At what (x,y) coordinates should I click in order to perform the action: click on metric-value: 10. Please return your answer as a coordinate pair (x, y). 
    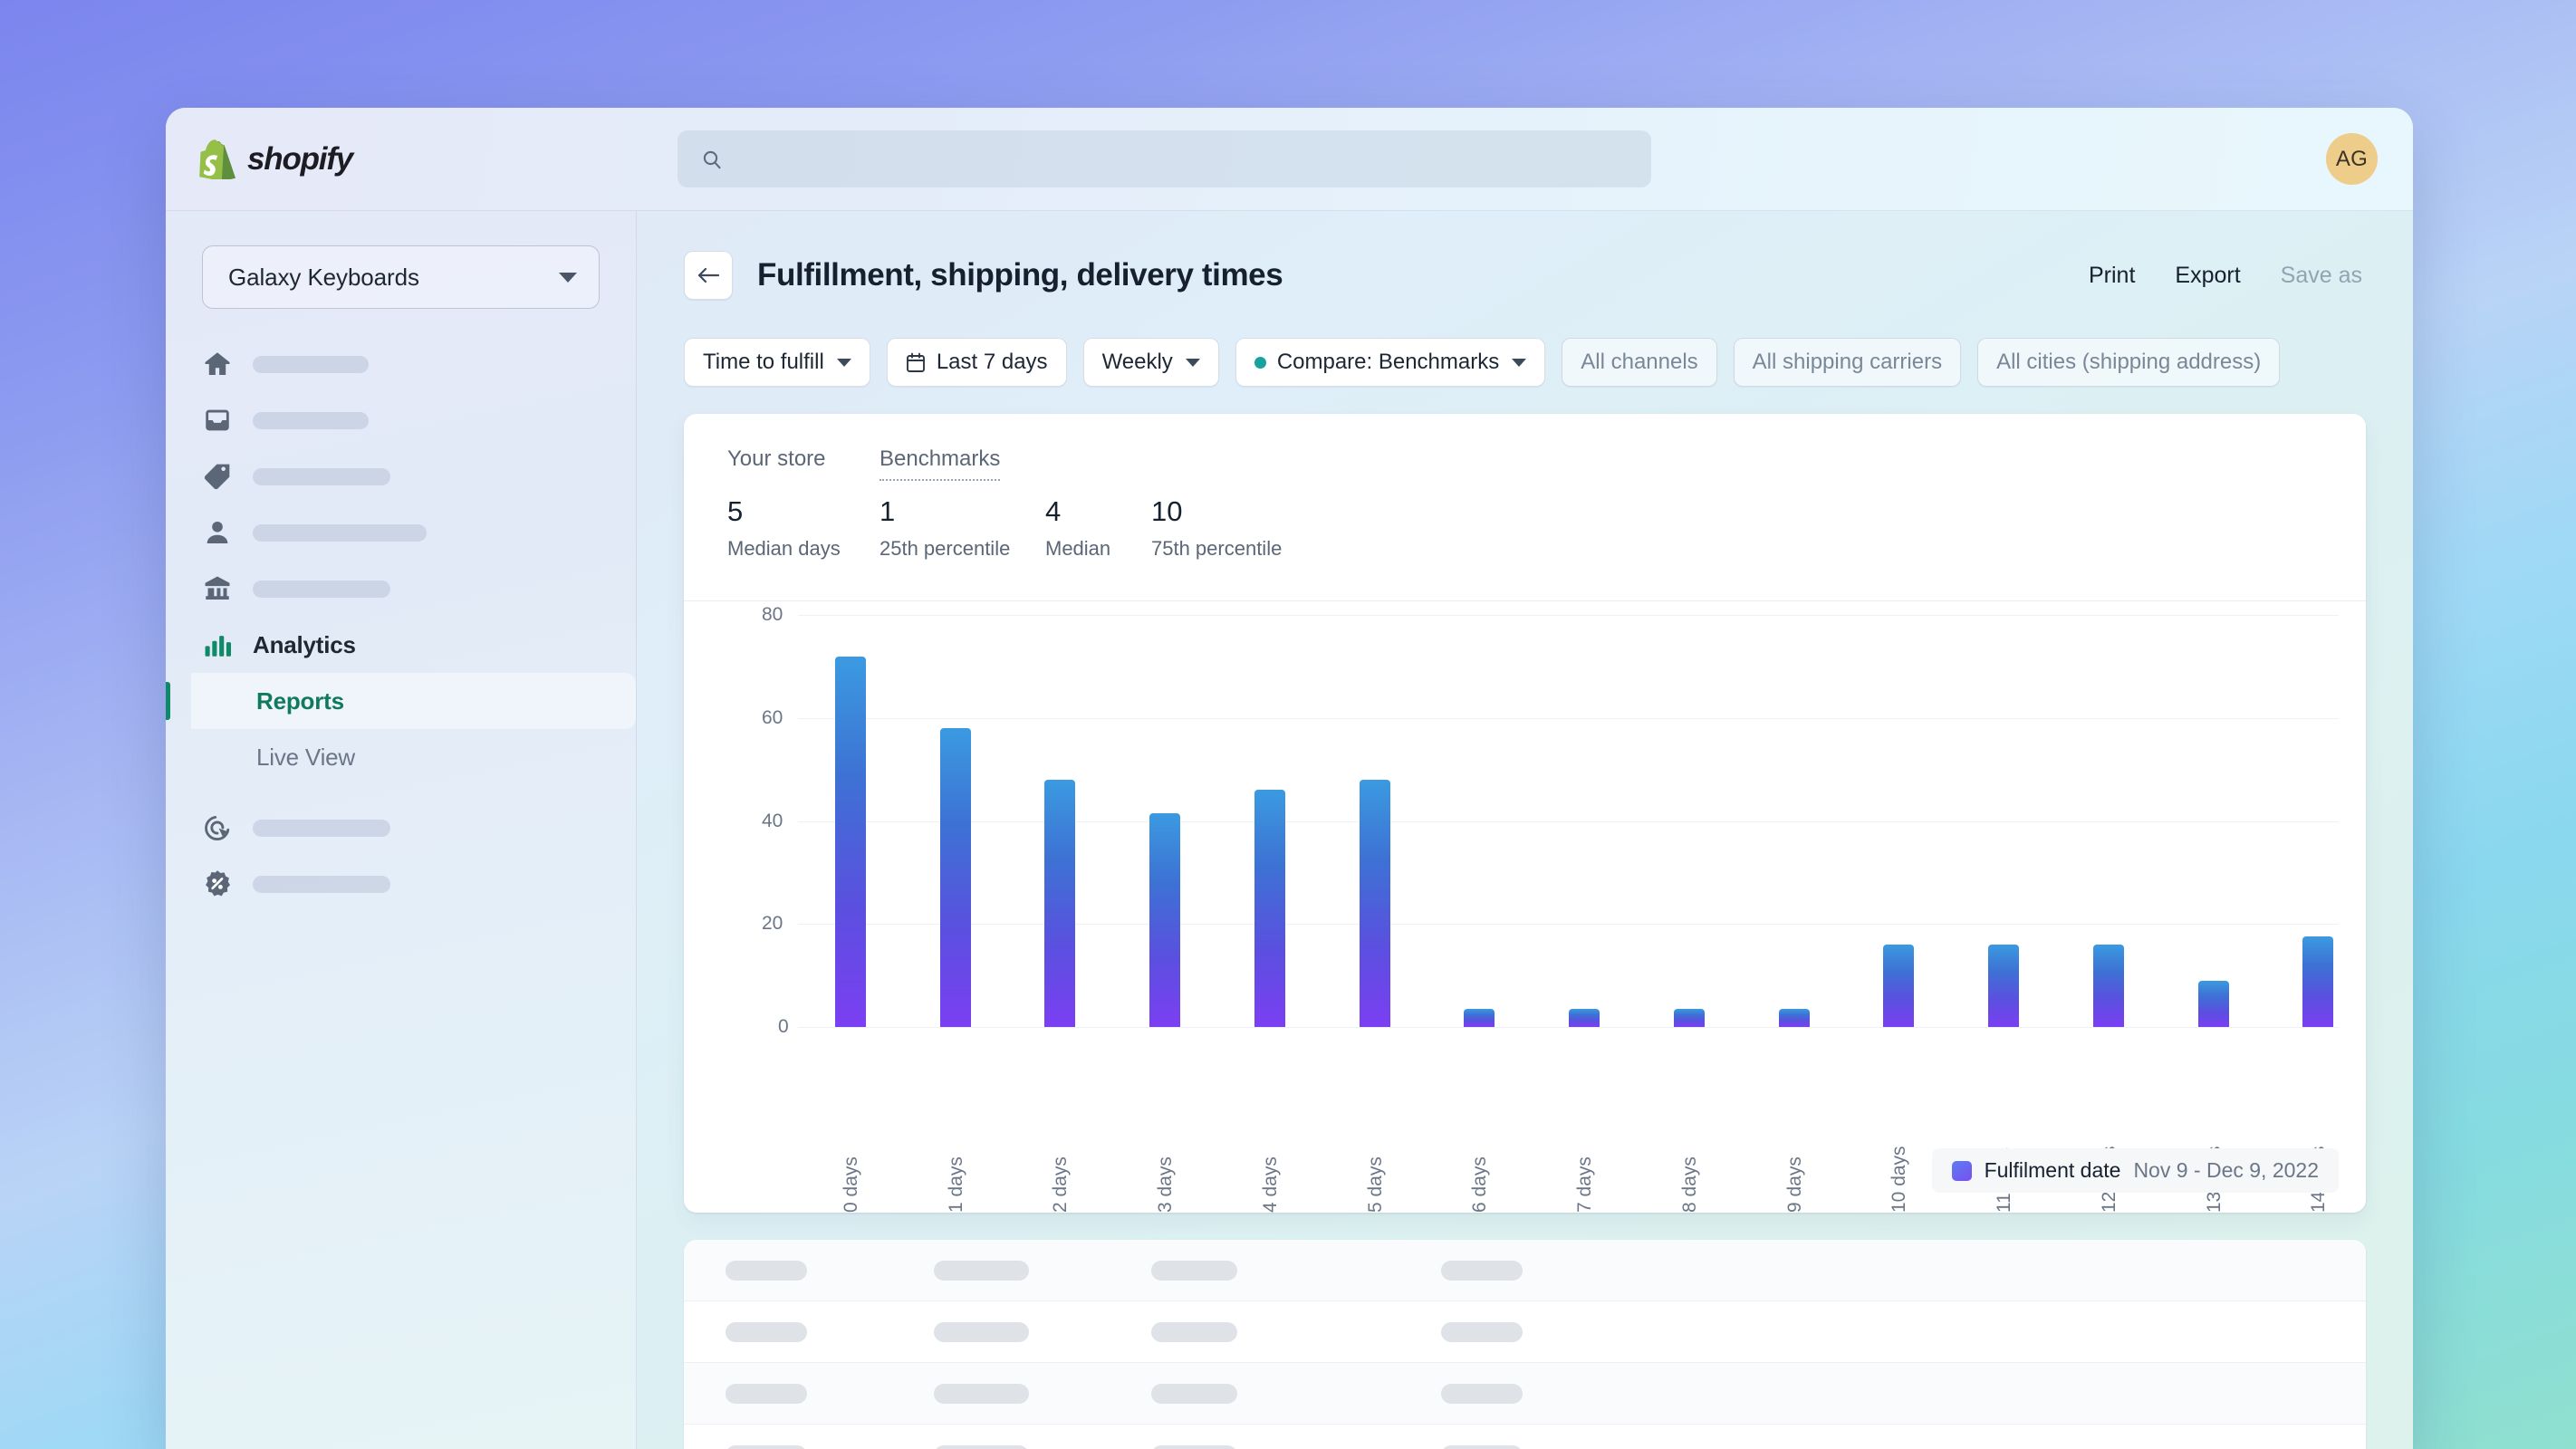
    Looking at the image, I should click on (1167, 511).